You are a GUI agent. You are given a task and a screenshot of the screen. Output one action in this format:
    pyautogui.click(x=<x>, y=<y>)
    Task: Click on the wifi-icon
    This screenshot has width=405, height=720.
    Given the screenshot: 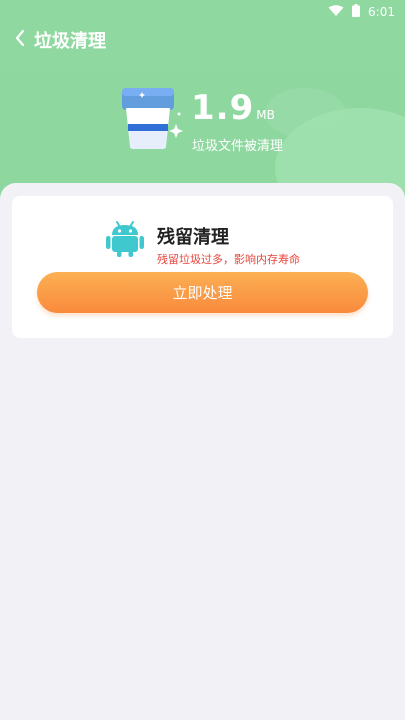 What is the action you would take?
    pyautogui.click(x=336, y=12)
    